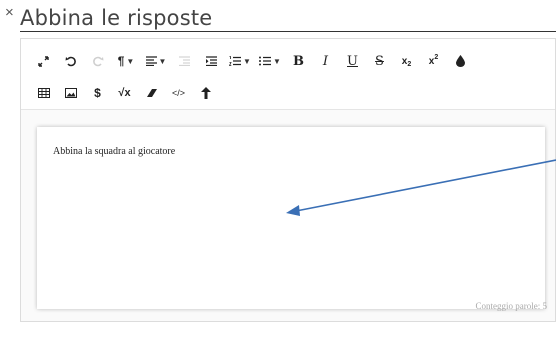 The height and width of the screenshot is (342, 556). What do you see at coordinates (178, 93) in the screenshot?
I see `code-view-icon: </>` at bounding box center [178, 93].